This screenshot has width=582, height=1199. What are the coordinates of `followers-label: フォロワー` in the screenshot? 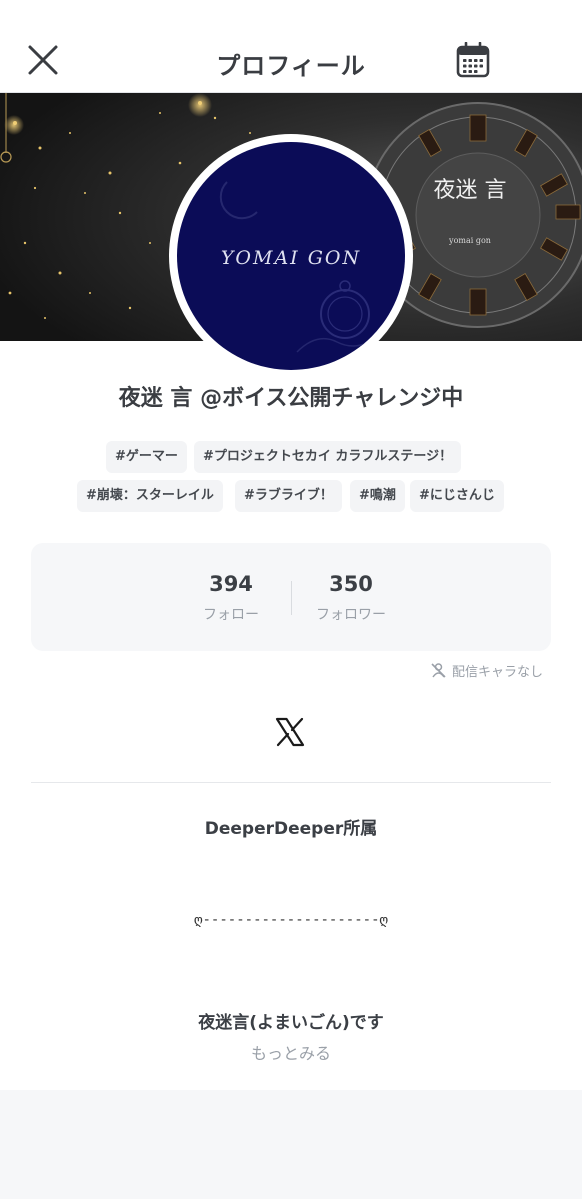 It's located at (351, 614).